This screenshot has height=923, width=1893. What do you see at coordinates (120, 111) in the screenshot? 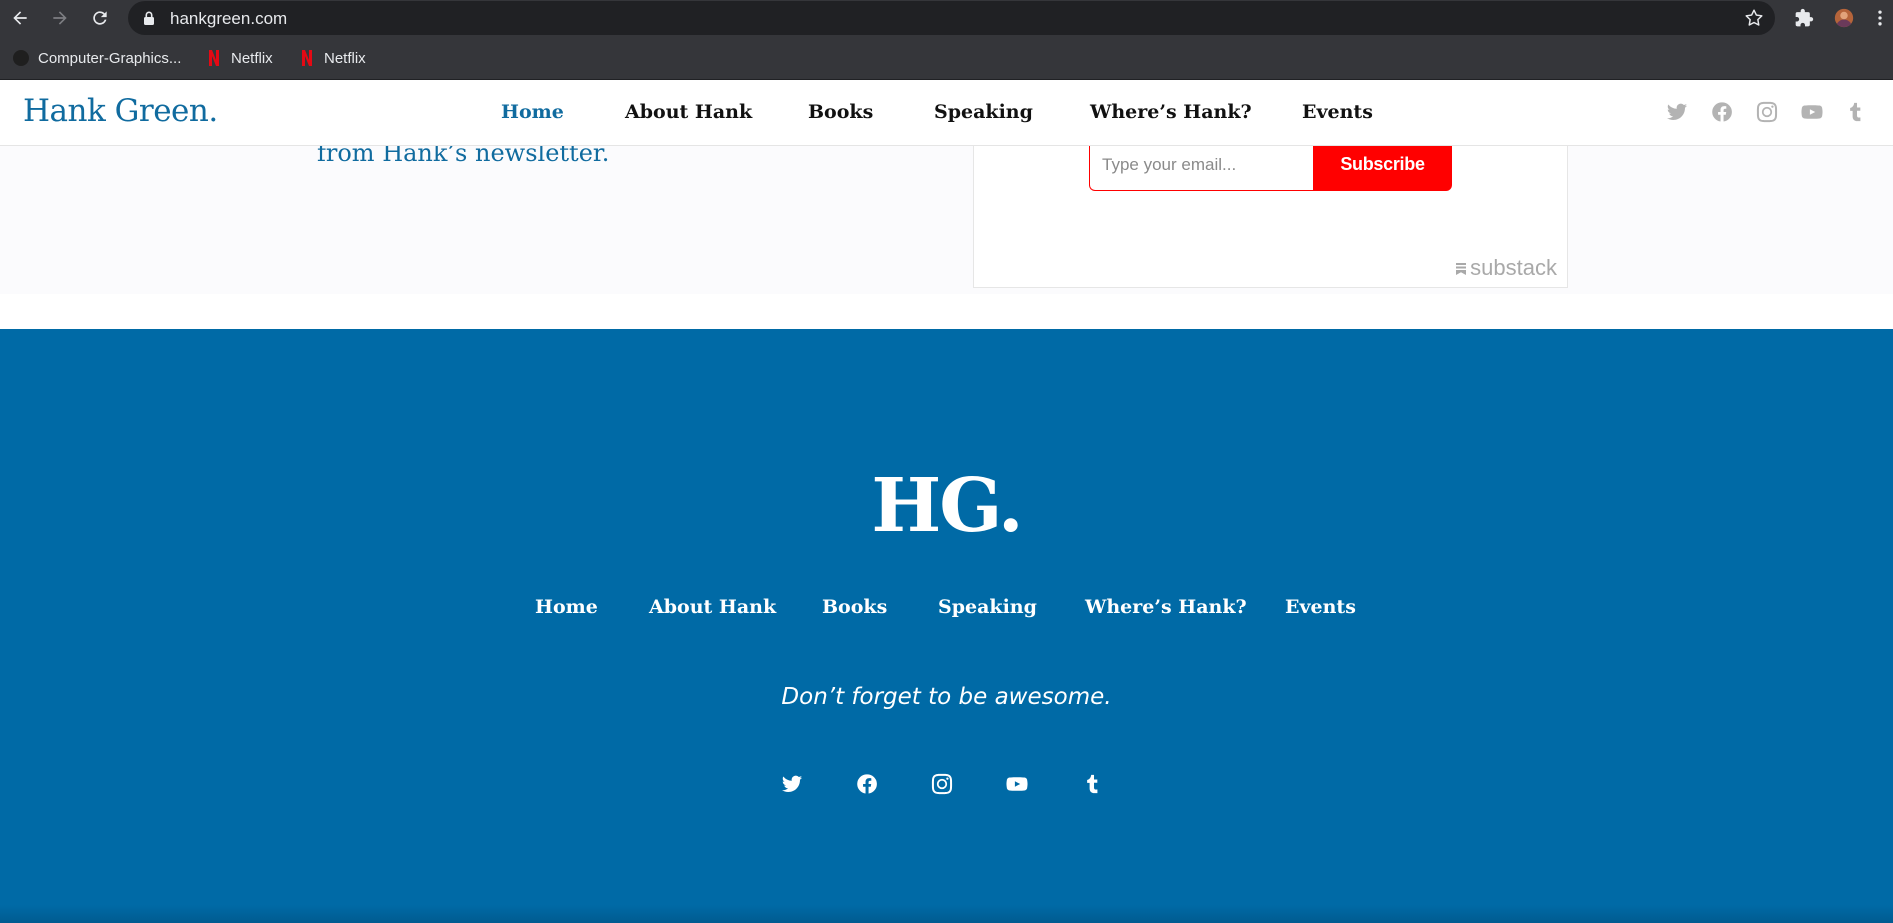
I see `site-logo: Hank Green.` at bounding box center [120, 111].